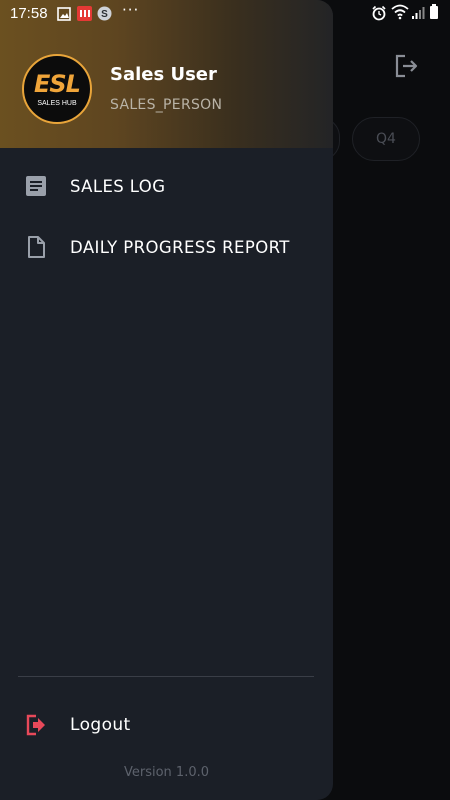  What do you see at coordinates (166, 676) in the screenshot?
I see `divider` at bounding box center [166, 676].